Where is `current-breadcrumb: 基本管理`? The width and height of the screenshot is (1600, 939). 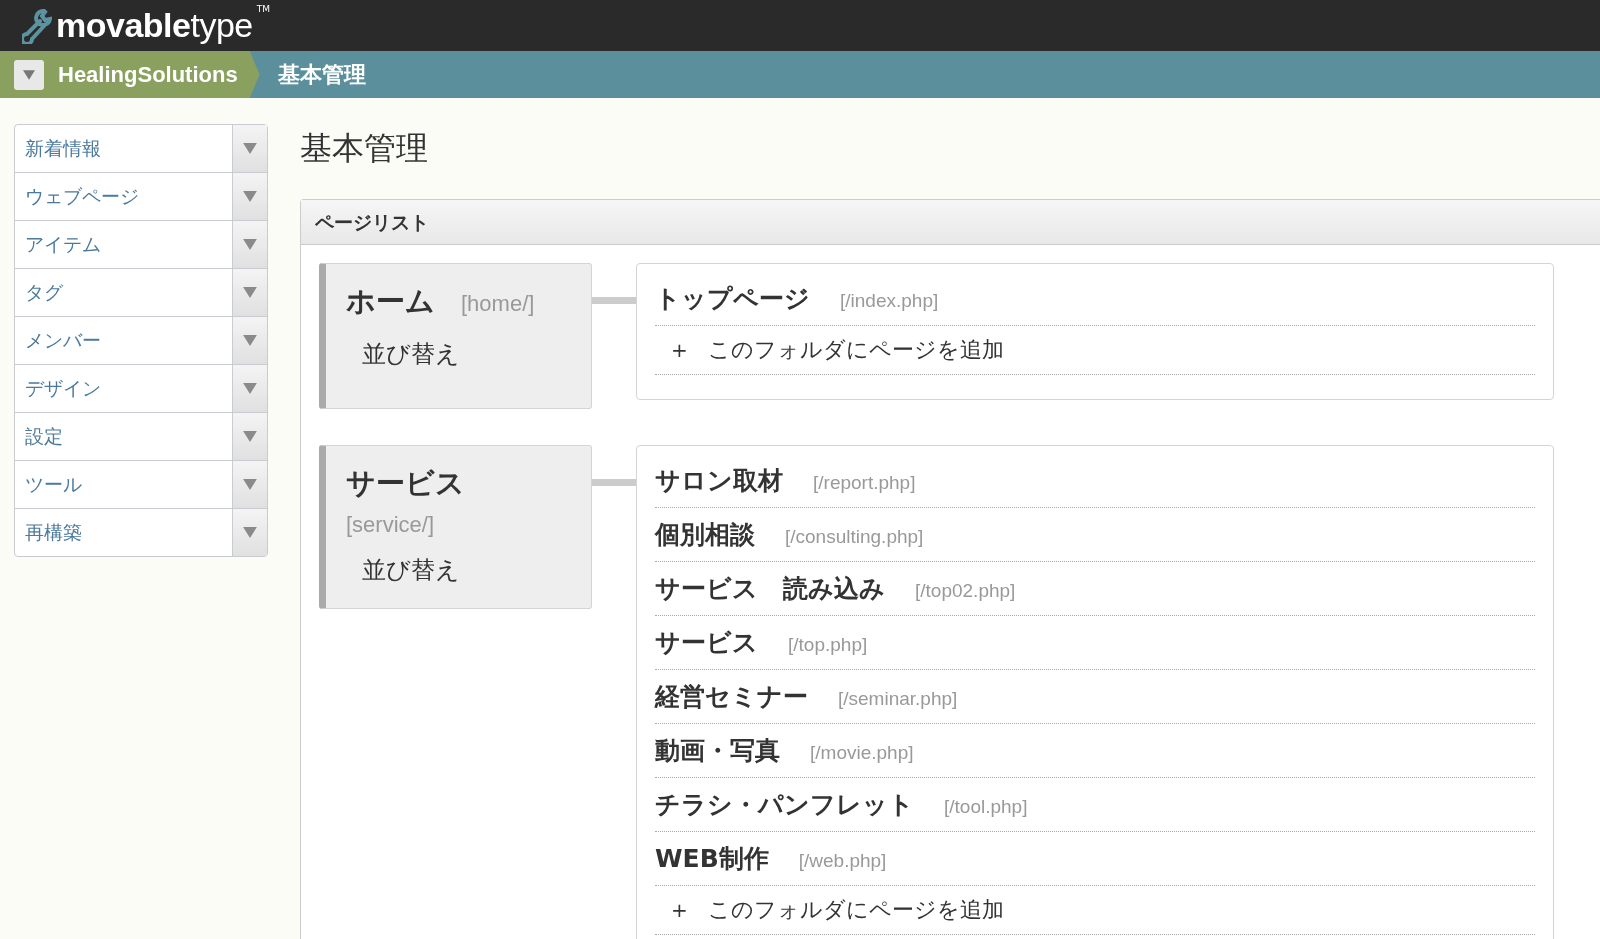 current-breadcrumb: 基本管理 is located at coordinates (321, 74).